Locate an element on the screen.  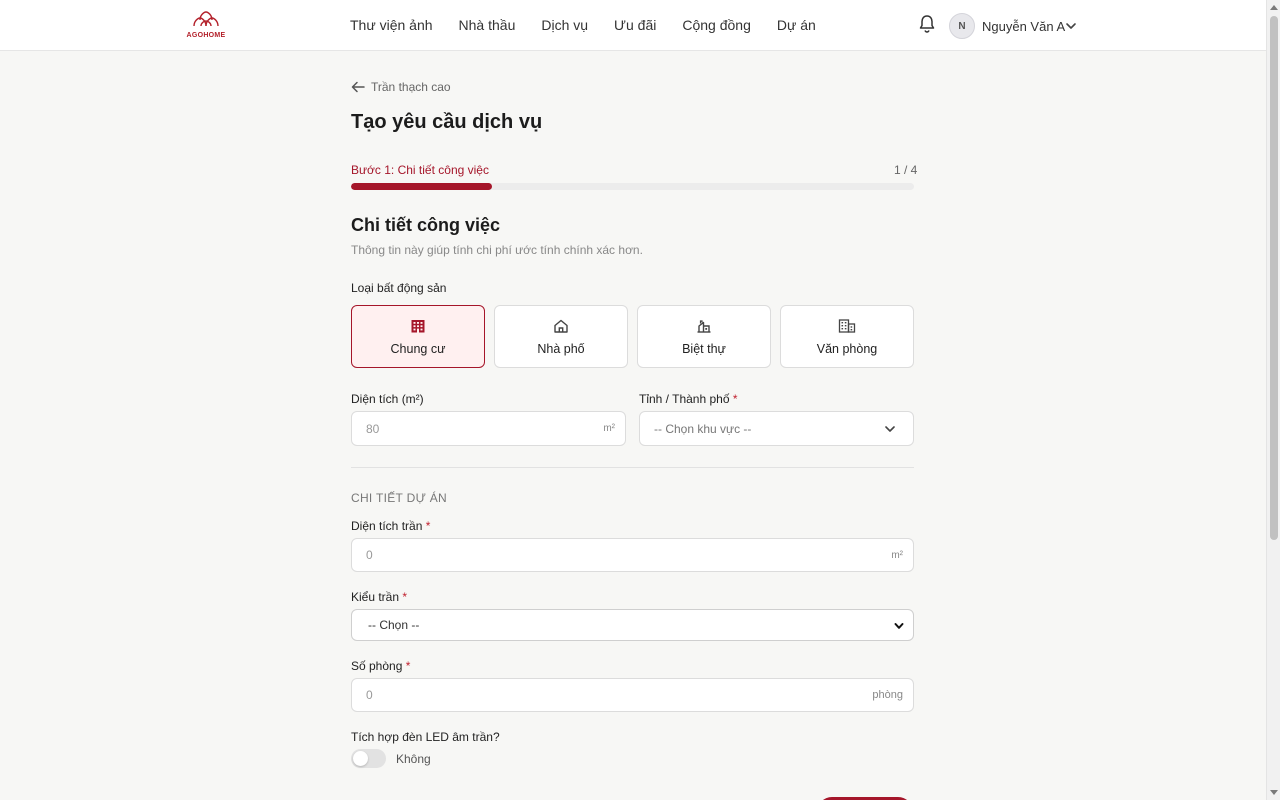
property-type-townhouse-label: Nhà phố is located at coordinates (561, 348).